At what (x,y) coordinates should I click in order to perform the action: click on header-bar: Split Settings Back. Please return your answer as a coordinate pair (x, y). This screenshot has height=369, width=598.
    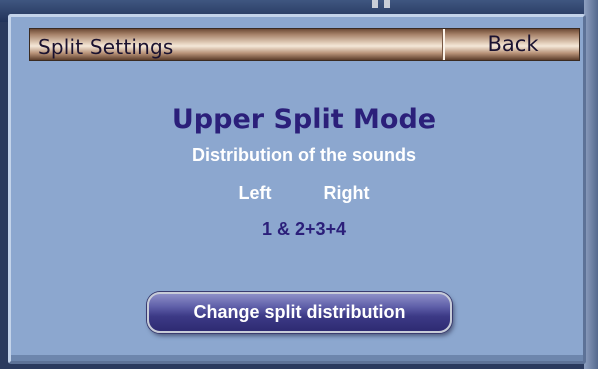
    Looking at the image, I should click on (304, 44).